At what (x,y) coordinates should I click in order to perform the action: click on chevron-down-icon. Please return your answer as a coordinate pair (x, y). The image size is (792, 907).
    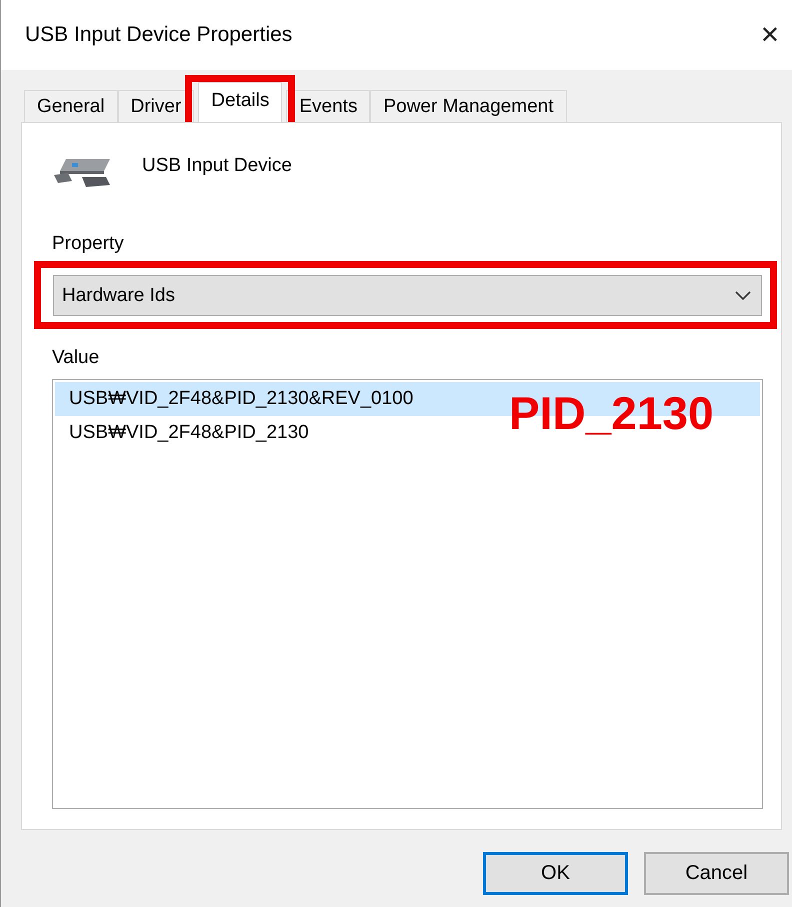
    Looking at the image, I should click on (743, 295).